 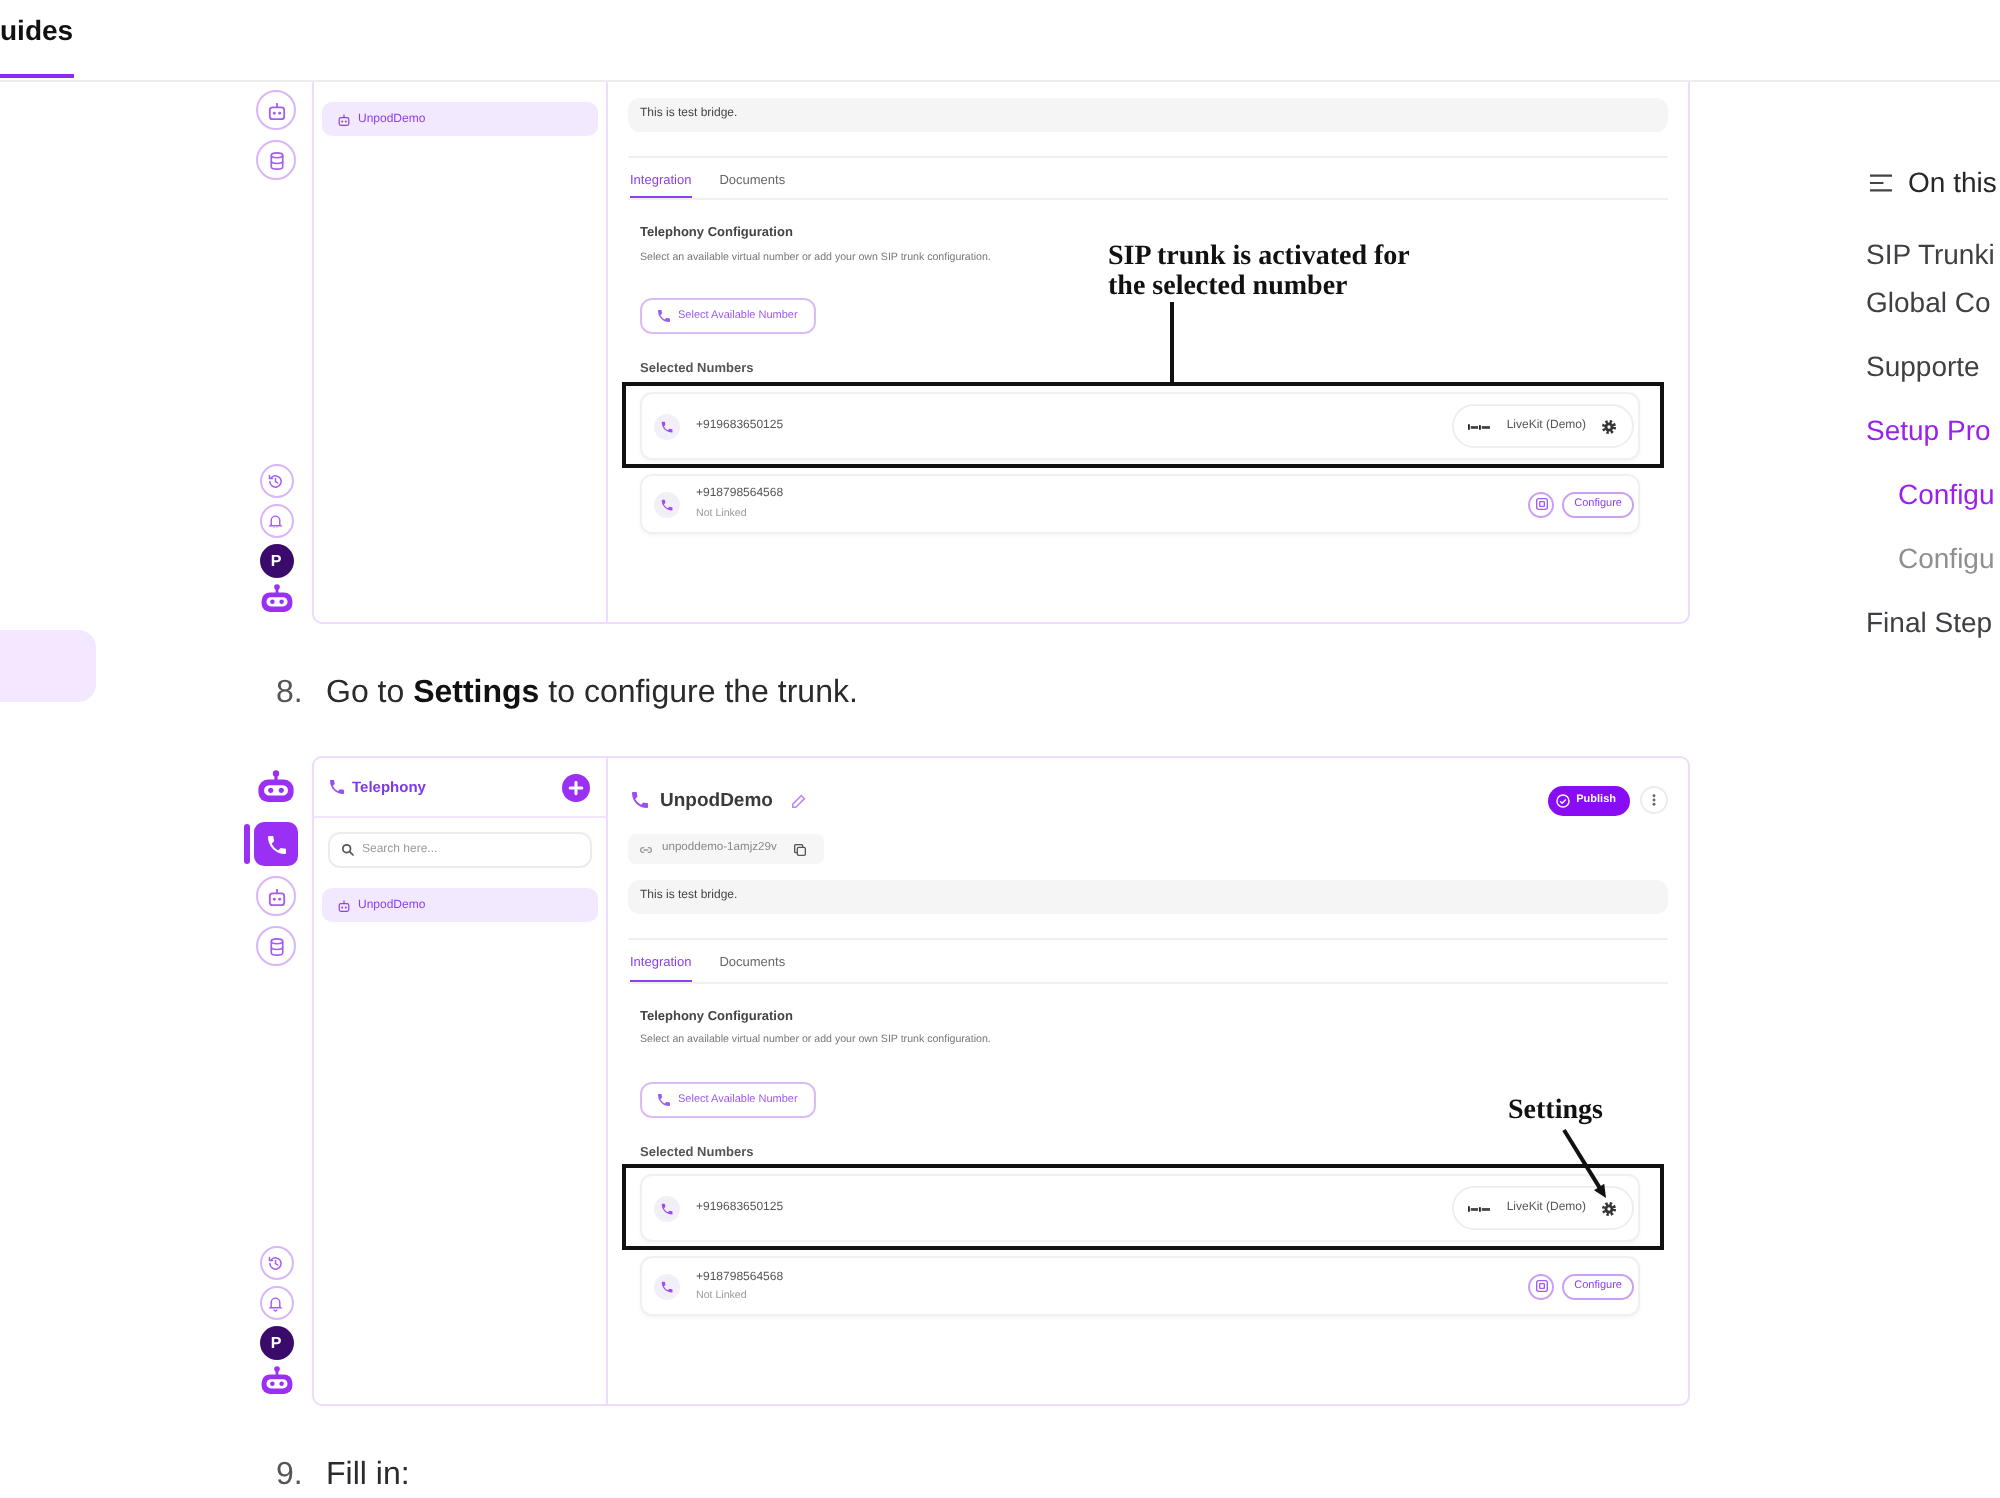 What do you see at coordinates (576, 787) in the screenshot?
I see `plus-icon` at bounding box center [576, 787].